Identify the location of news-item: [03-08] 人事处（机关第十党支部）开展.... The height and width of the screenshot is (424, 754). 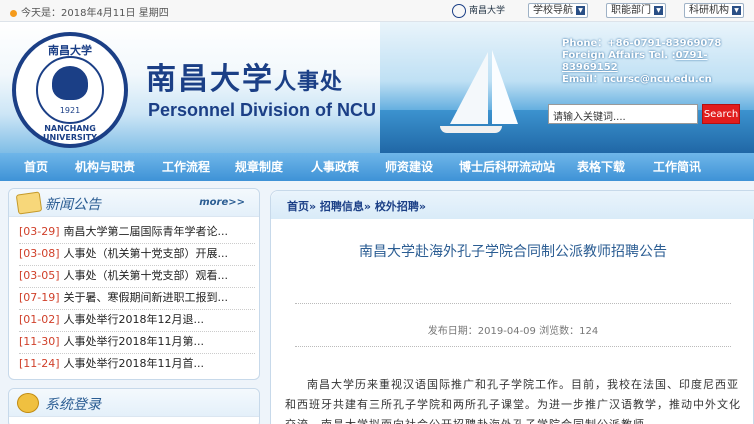
(137, 254).